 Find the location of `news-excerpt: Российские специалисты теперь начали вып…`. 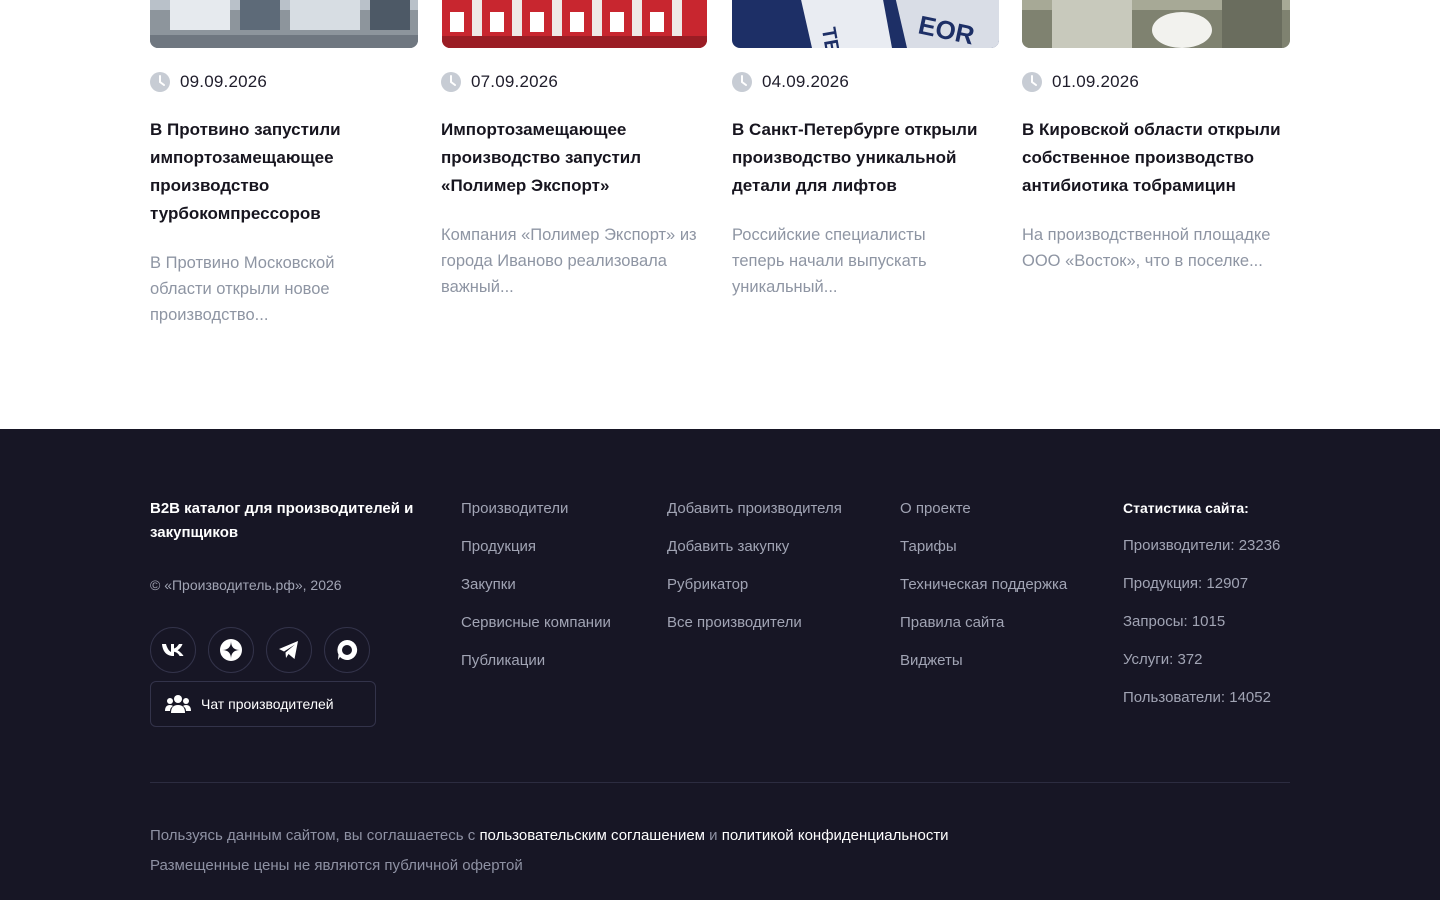

news-excerpt: Российские специалисты теперь начали вып… is located at coordinates (829, 261).